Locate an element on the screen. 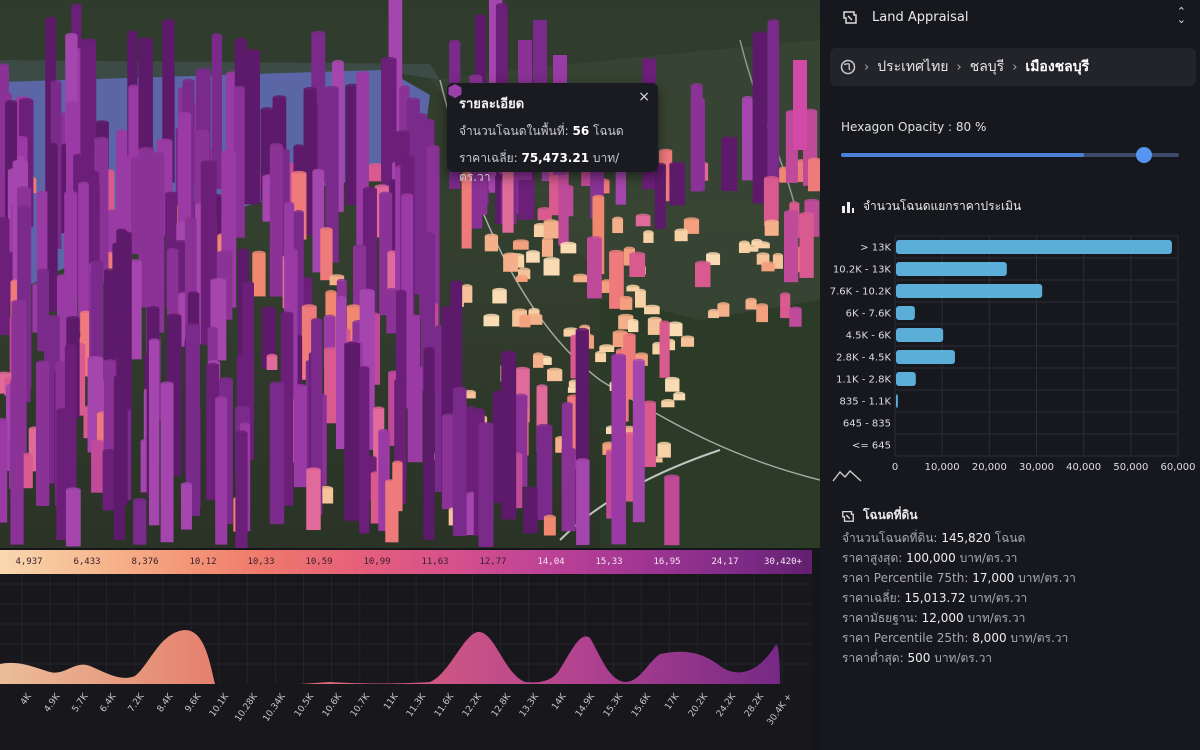  histogram-x-tick: 60,000 is located at coordinates (1178, 467).